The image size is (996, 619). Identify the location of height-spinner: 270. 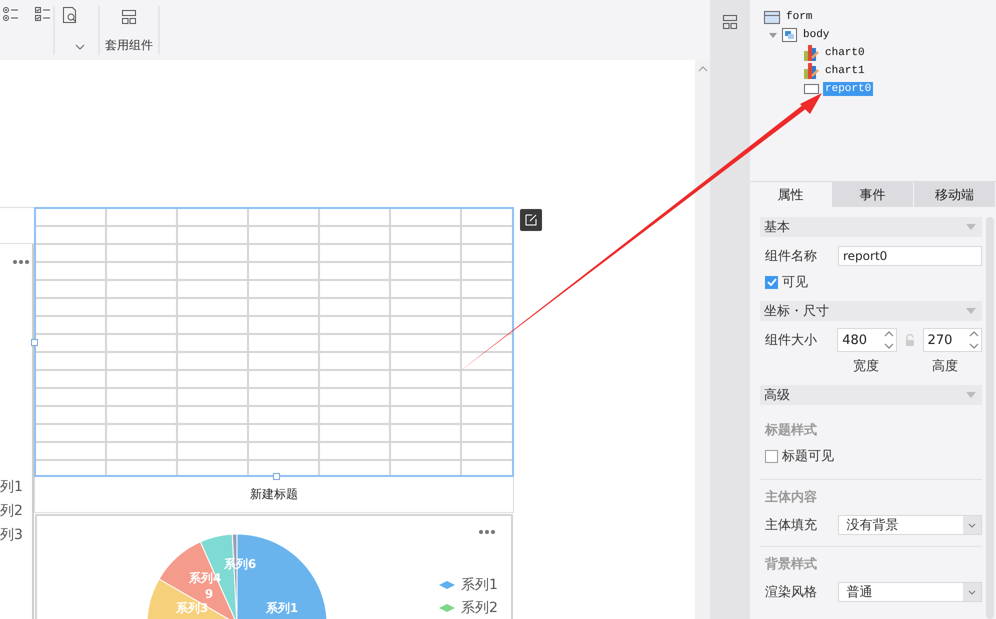
(952, 340).